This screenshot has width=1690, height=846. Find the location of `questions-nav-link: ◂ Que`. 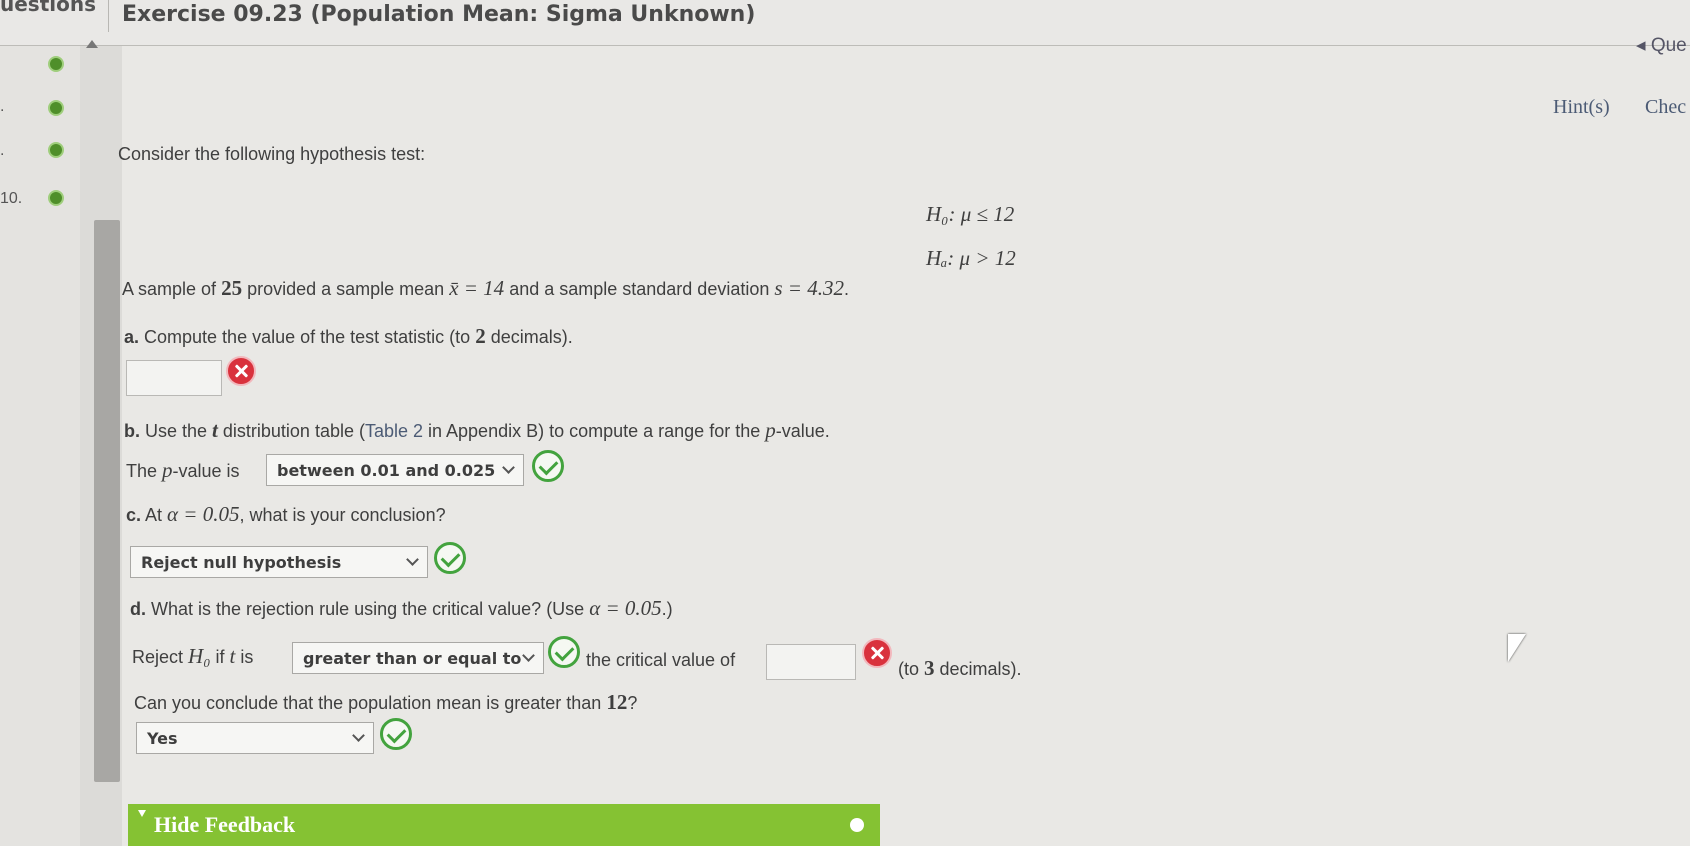

questions-nav-link: ◂ Que is located at coordinates (1661, 45).